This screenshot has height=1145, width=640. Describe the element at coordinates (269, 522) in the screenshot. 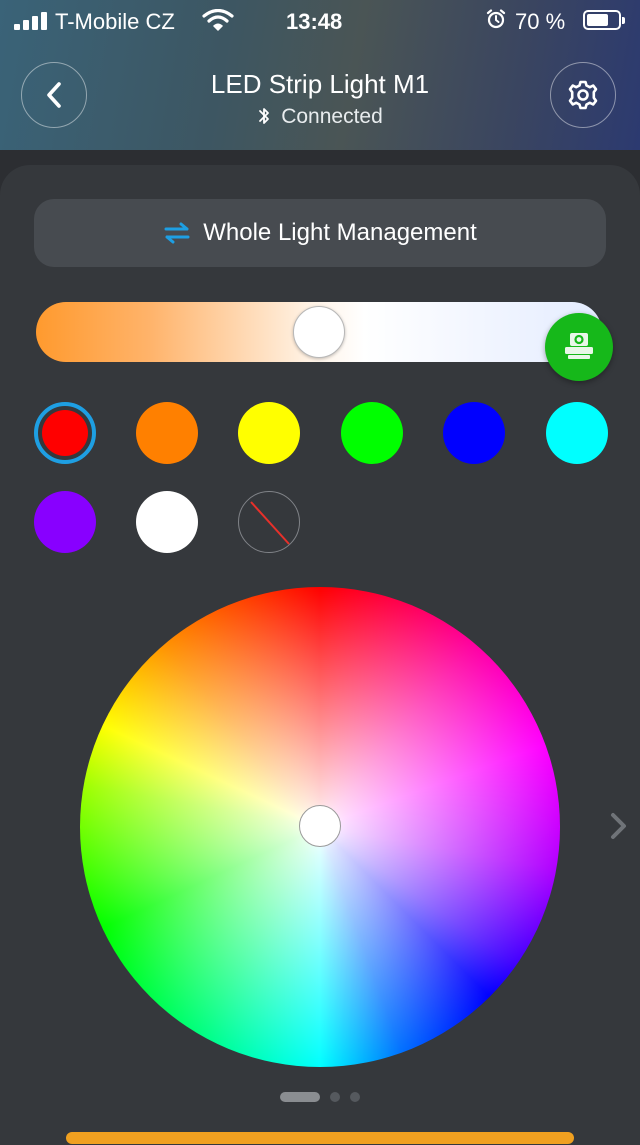

I see `color-off-swatch` at that location.